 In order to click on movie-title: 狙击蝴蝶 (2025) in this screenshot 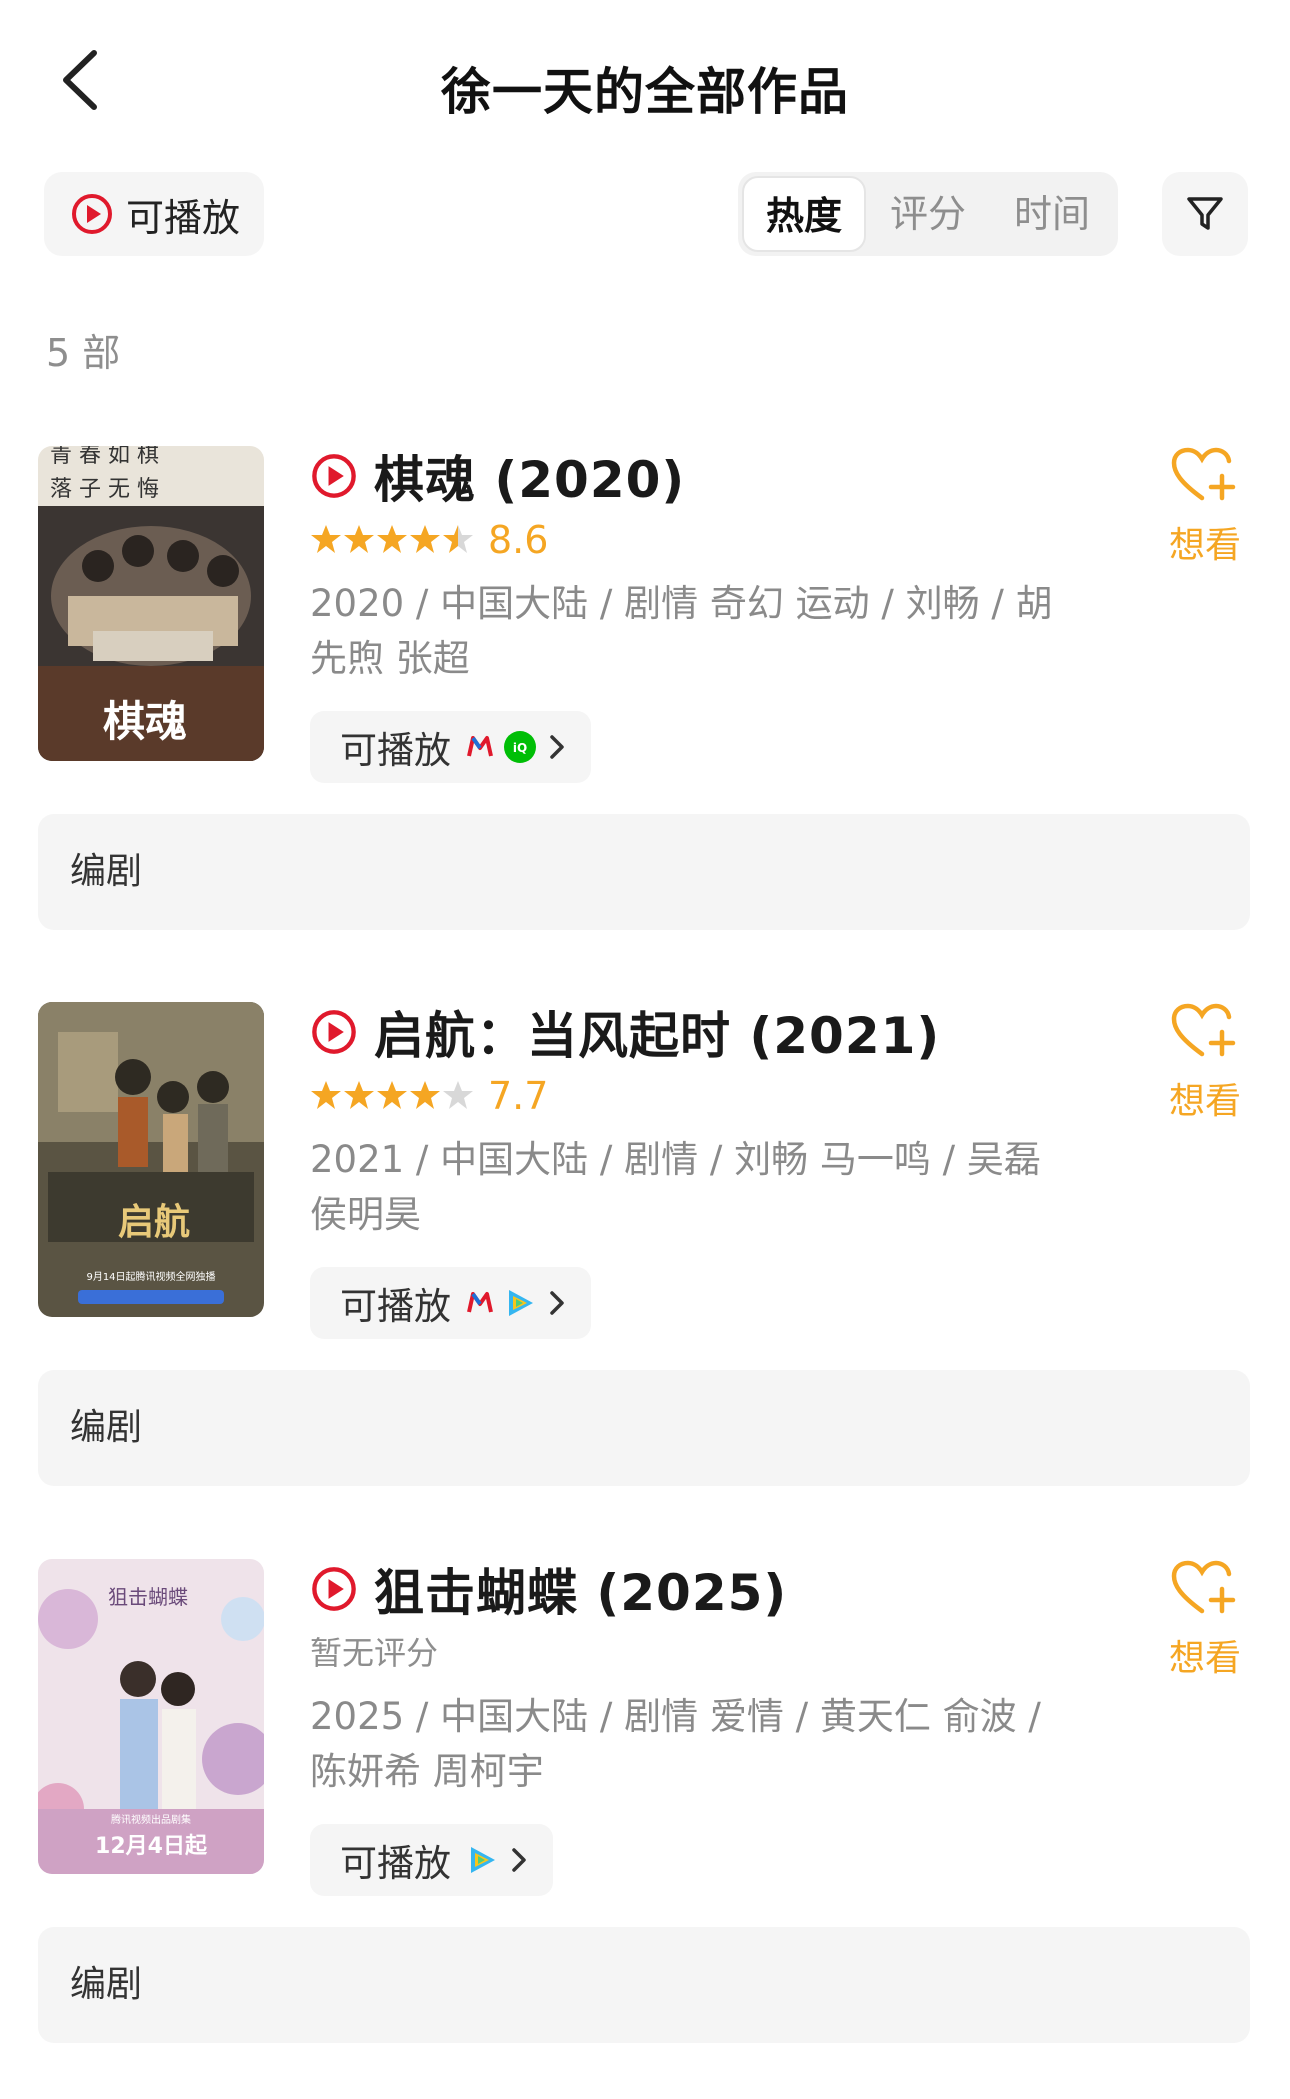, I will do `click(581, 1593)`.